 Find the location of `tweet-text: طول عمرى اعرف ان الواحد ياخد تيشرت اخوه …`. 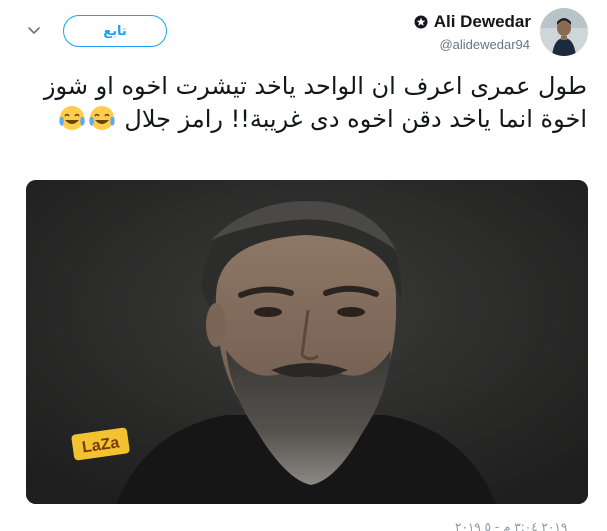

tweet-text: طول عمرى اعرف ان الواحد ياخد تيشرت اخوه … is located at coordinates (302, 103).